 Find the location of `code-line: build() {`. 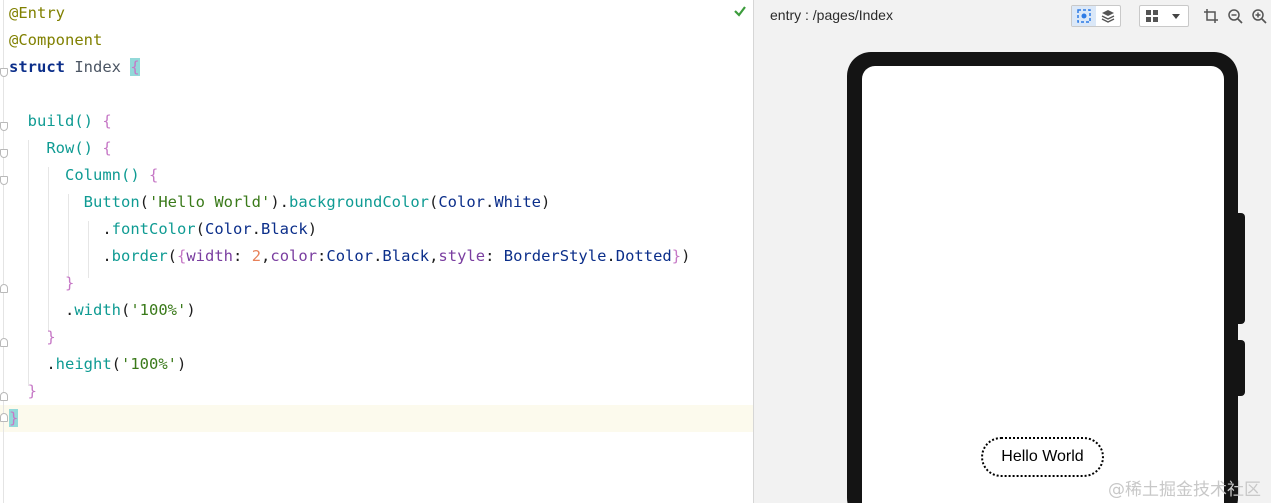

code-line: build() { is located at coordinates (60, 121).